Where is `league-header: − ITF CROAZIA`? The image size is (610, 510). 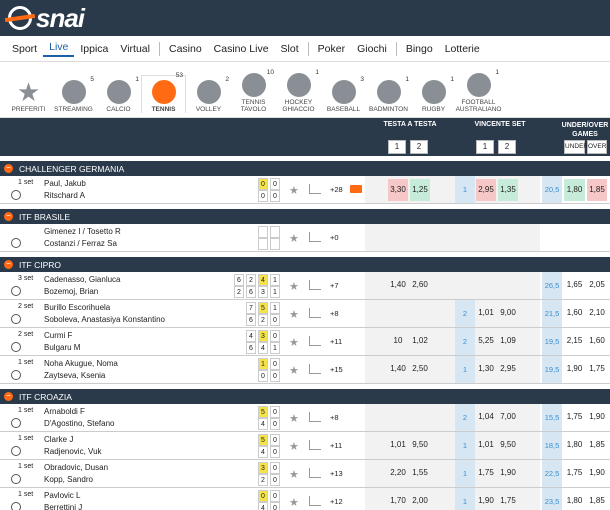 league-header: − ITF CROAZIA is located at coordinates (305, 396).